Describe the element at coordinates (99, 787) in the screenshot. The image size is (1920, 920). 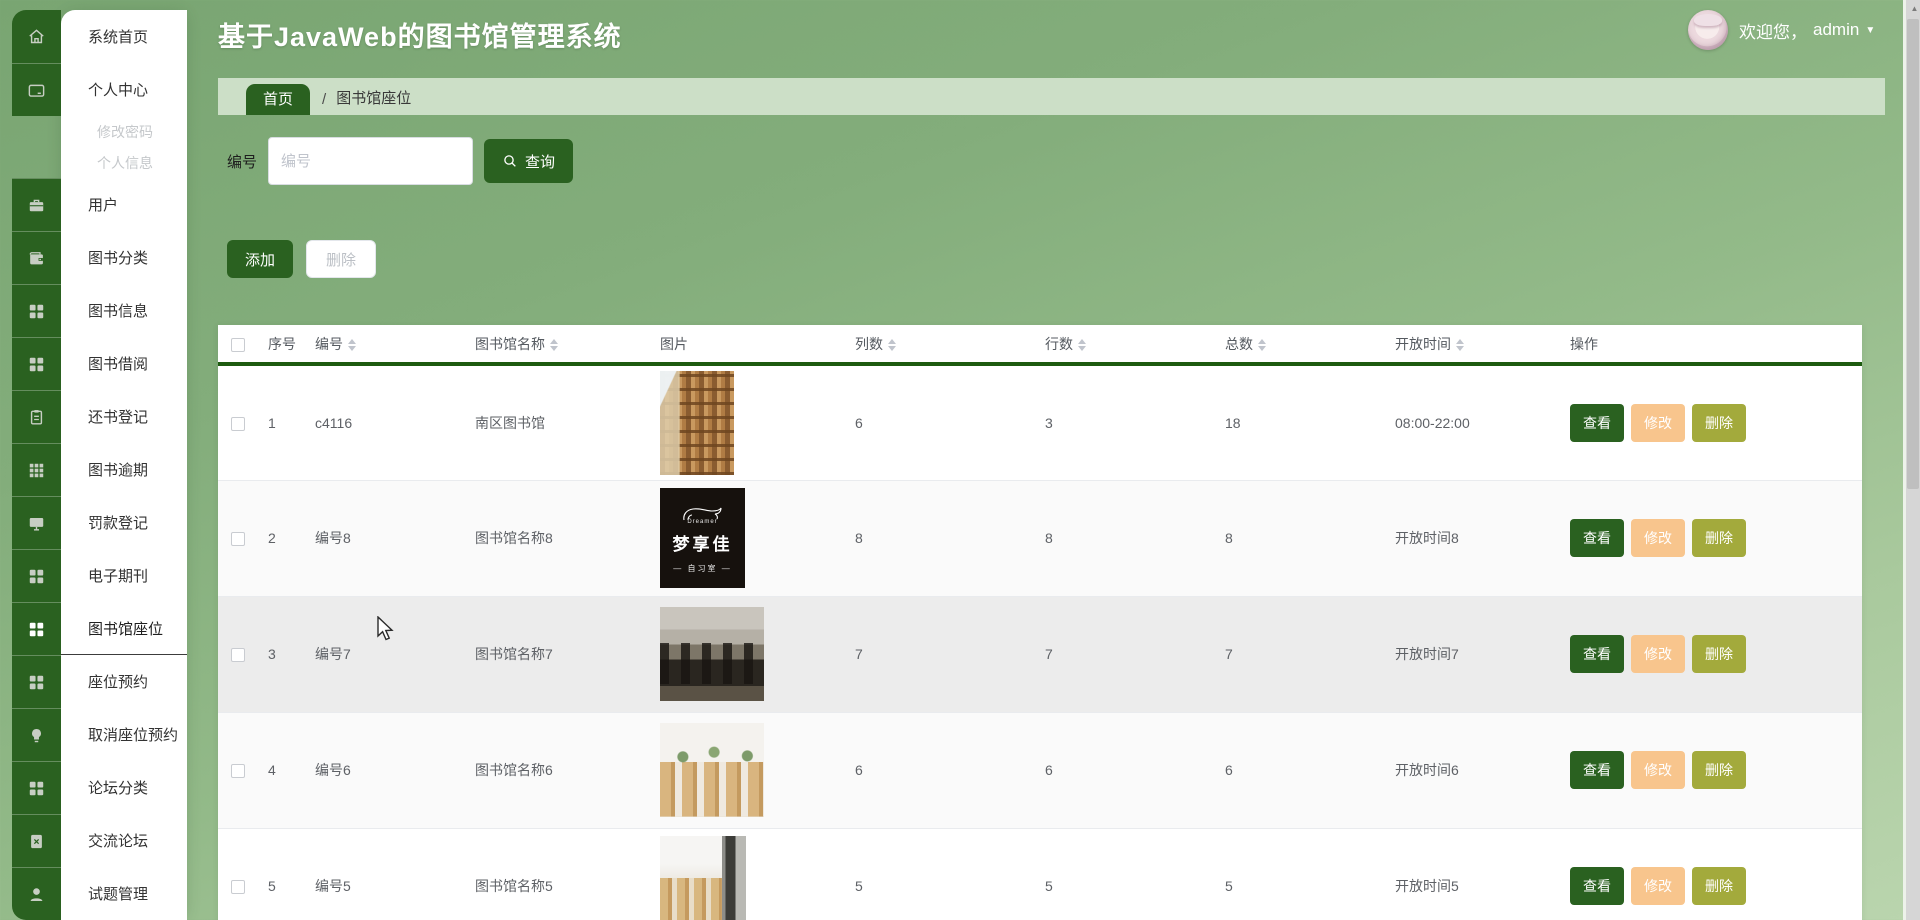
I see `sidebar-item-论坛分类: 论坛分类` at that location.